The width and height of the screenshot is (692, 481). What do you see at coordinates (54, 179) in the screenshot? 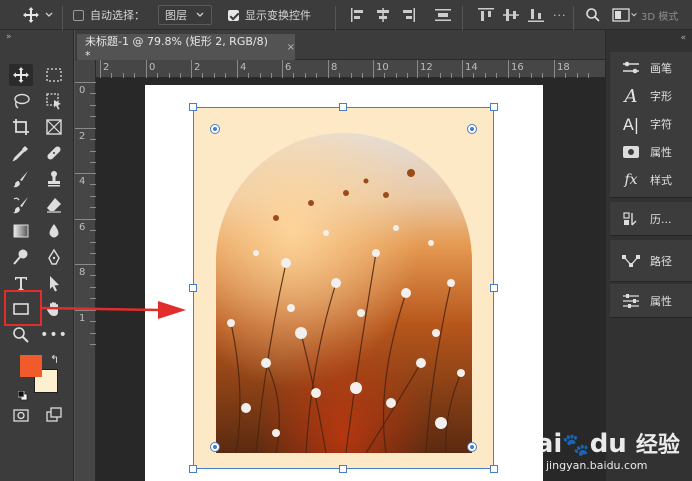
I see `clone-stamp-tool` at bounding box center [54, 179].